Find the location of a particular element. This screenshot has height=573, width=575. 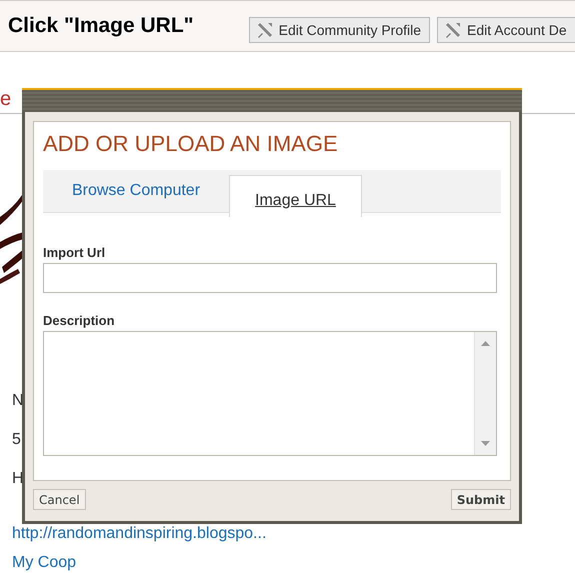

field-label: Description is located at coordinates (79, 320).